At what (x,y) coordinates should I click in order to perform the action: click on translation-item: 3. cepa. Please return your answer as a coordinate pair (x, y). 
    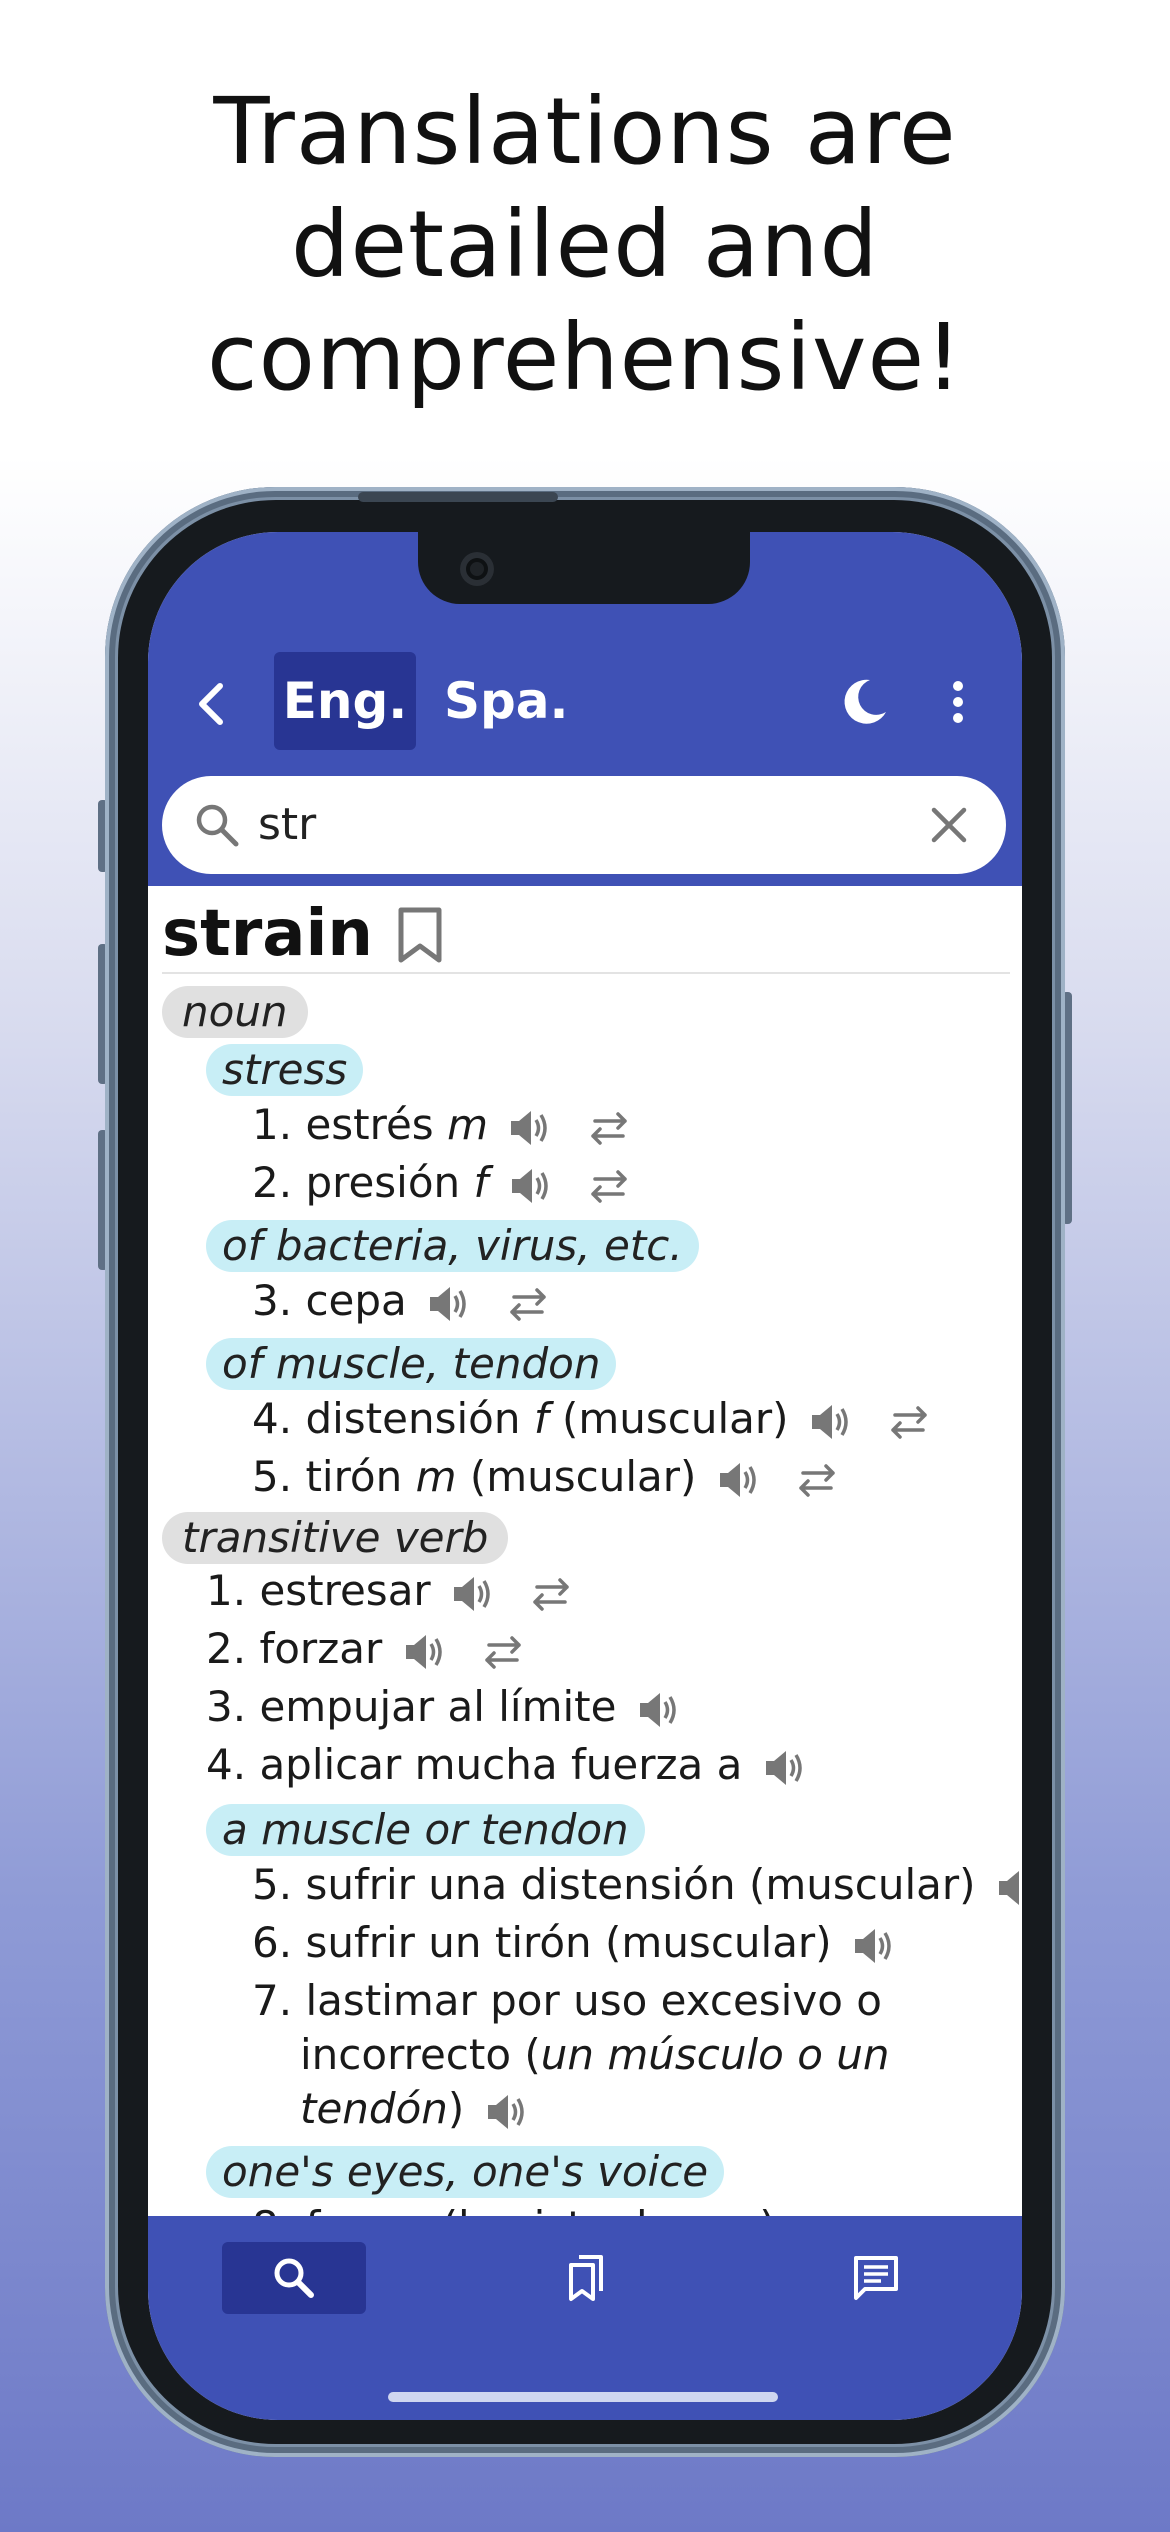
    Looking at the image, I should click on (402, 1301).